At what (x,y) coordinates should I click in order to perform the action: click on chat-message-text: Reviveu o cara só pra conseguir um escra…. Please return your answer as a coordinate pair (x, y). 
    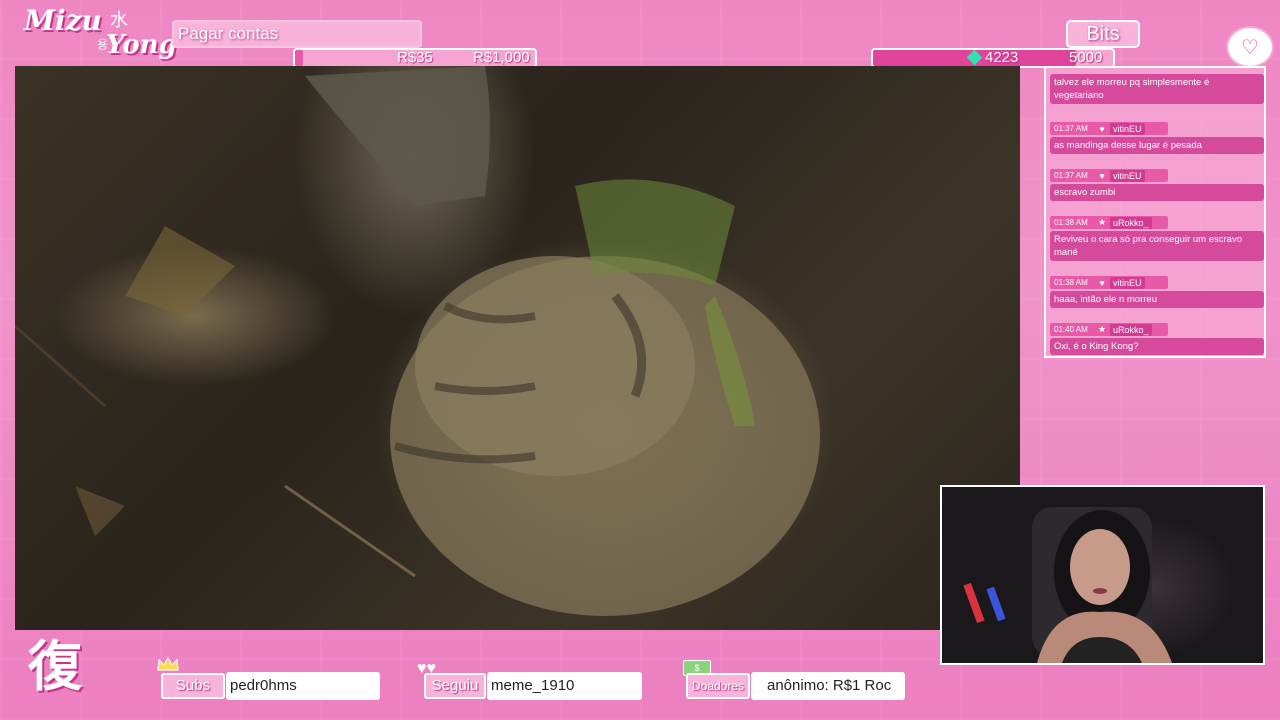
    Looking at the image, I should click on (1157, 246).